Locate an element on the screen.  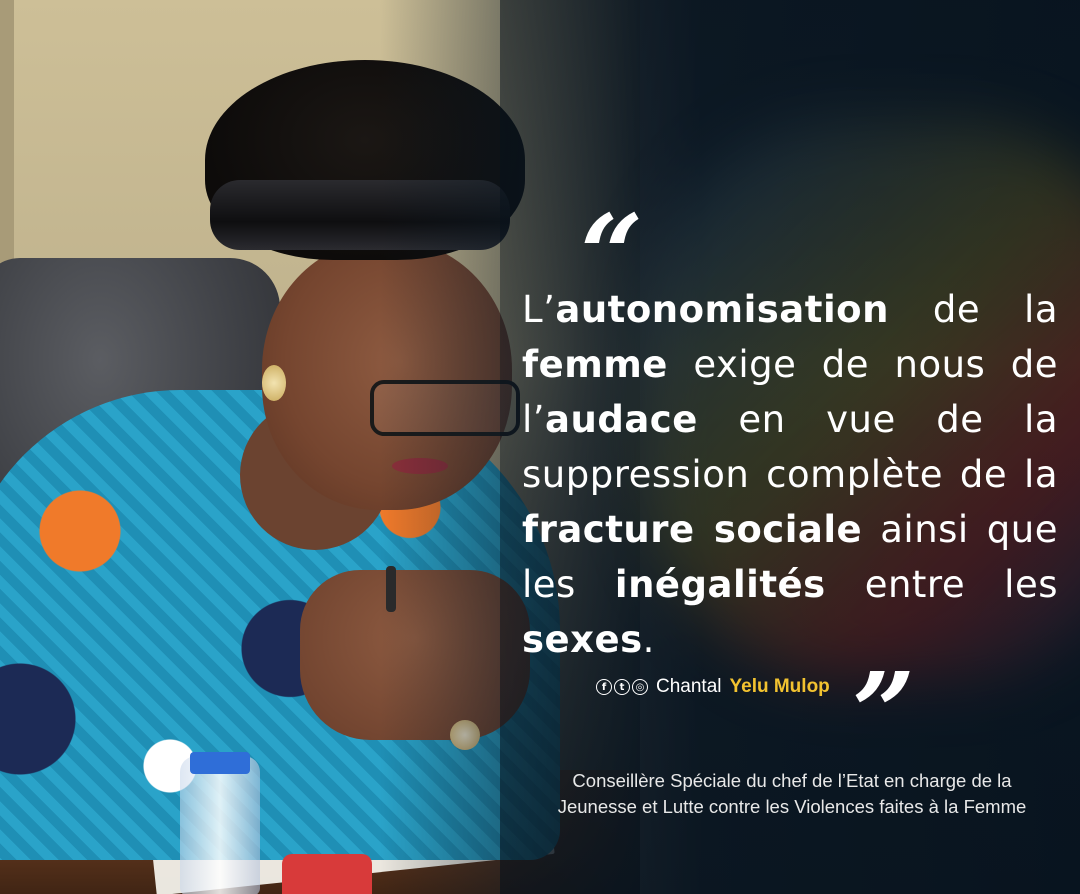
soda-can is located at coordinates (327, 874).